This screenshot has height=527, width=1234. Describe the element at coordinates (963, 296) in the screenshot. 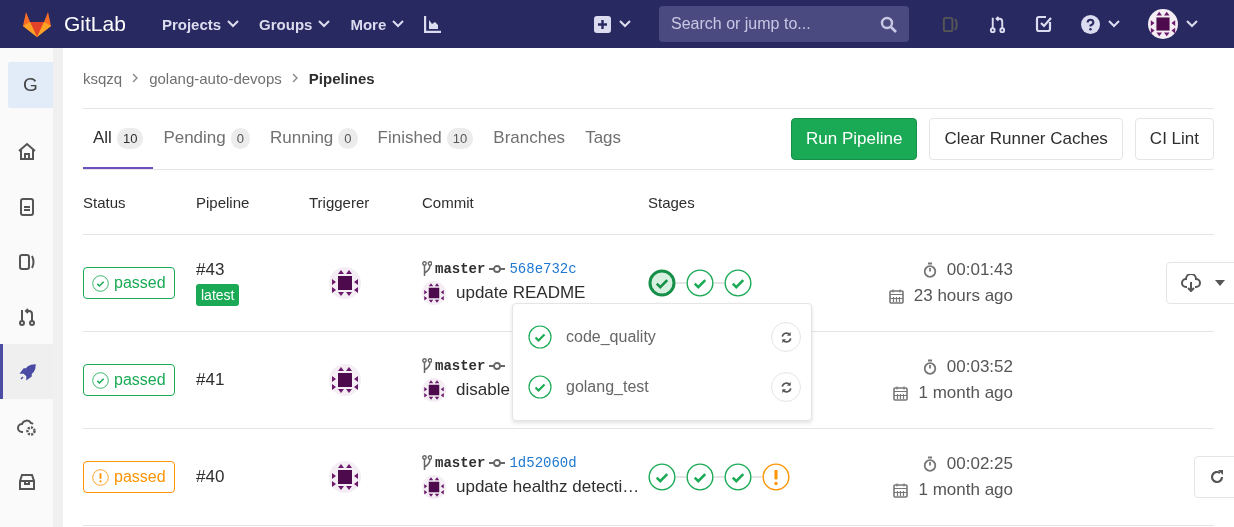

I see `finished-time: 23 hours ago` at that location.